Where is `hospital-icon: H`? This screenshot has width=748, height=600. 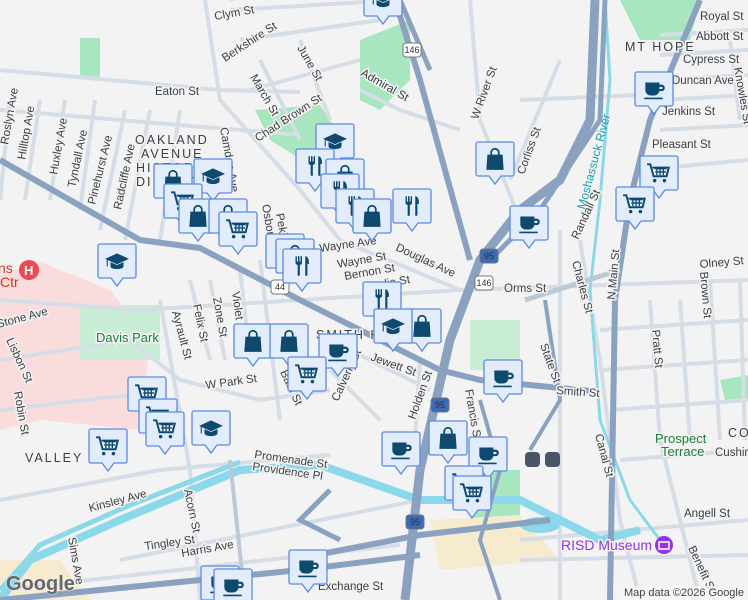 hospital-icon: H is located at coordinates (29, 270).